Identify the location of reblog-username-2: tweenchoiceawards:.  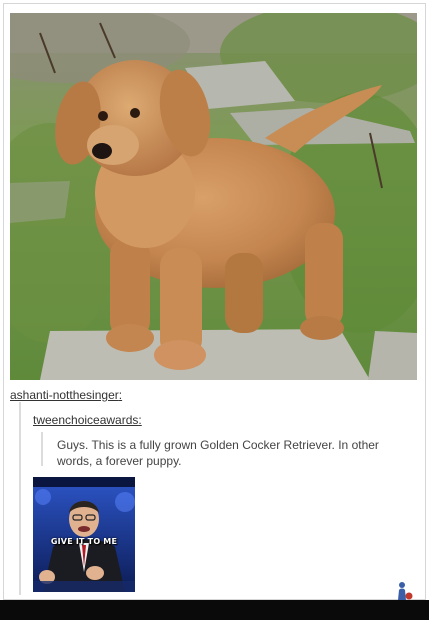
(87, 420).